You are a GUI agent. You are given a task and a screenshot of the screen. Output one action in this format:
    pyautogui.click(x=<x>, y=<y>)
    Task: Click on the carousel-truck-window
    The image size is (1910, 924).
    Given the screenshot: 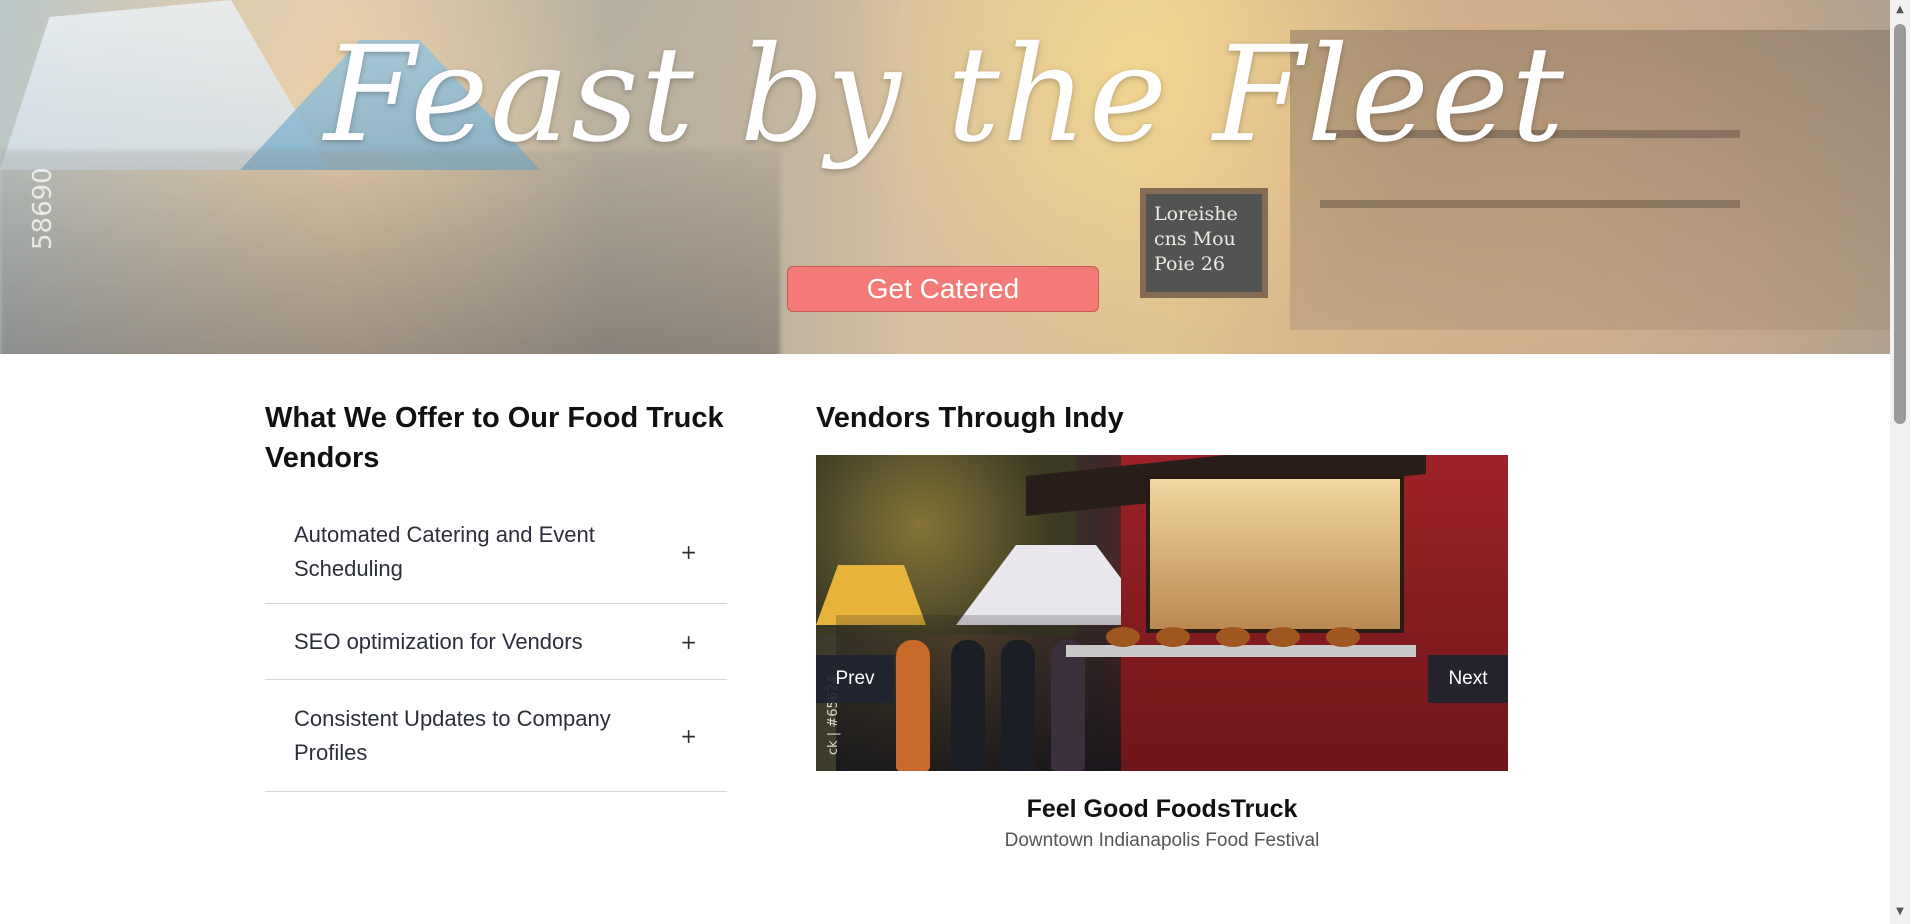 What is the action you would take?
    pyautogui.click(x=1275, y=554)
    